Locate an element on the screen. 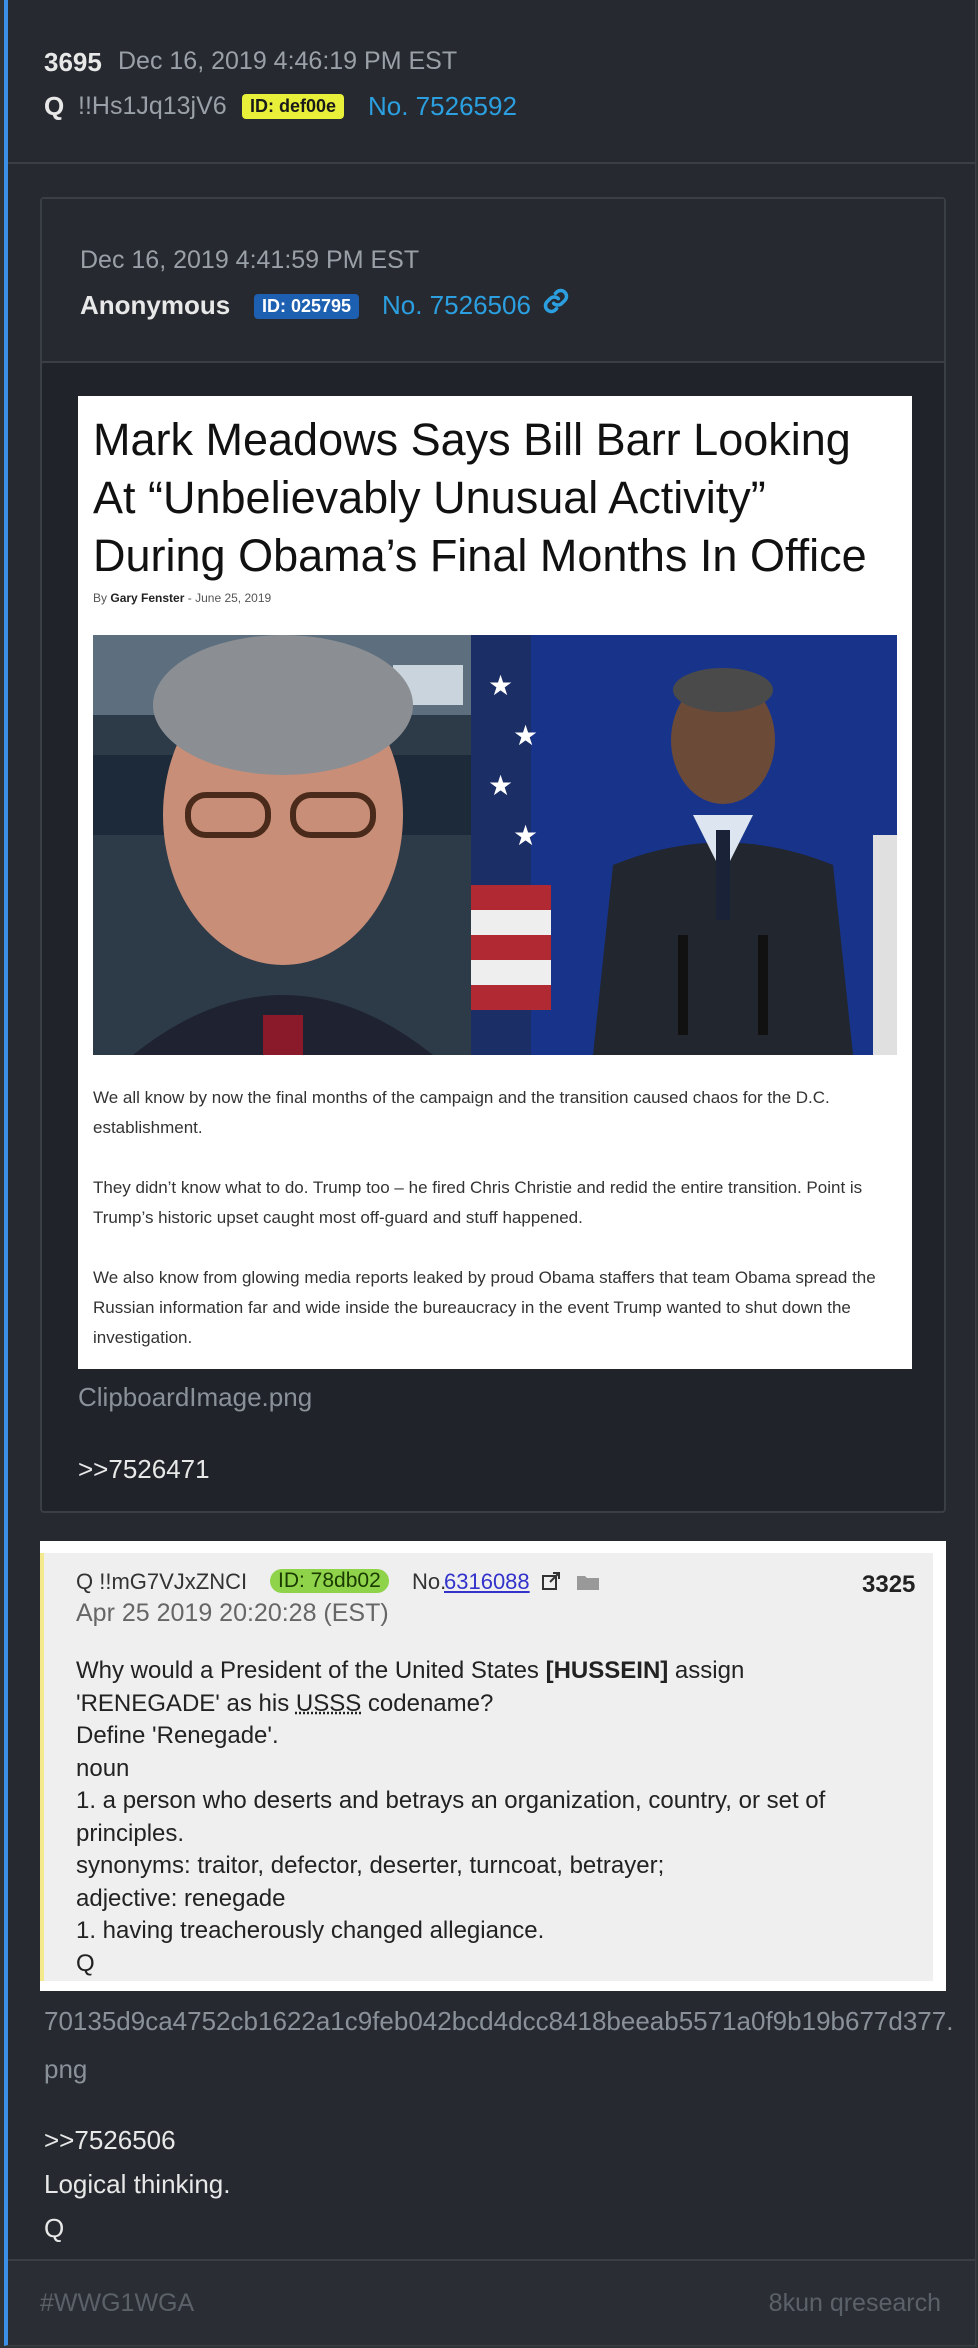 Image resolution: width=978 pixels, height=2348 pixels. external-link-icon is located at coordinates (551, 1581).